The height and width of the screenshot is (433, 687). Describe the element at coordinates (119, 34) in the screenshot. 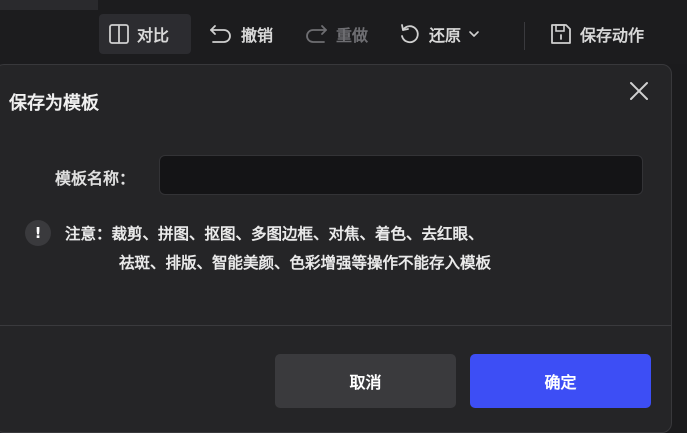

I see `compare-icon` at that location.